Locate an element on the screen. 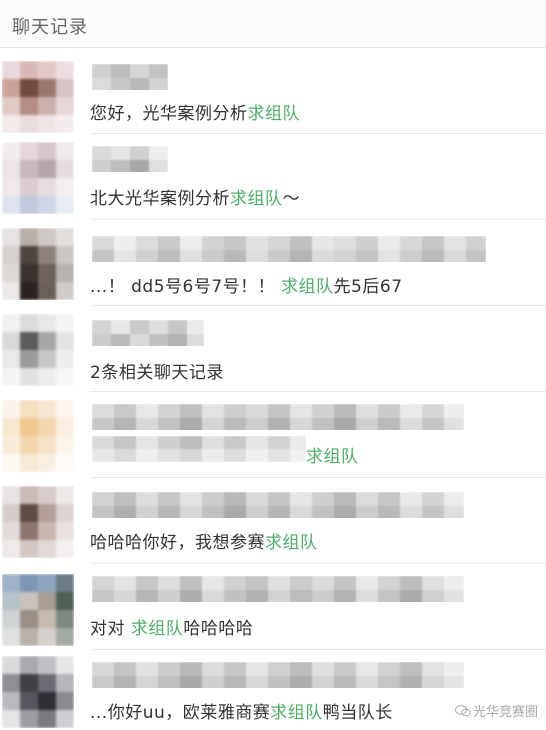  chat-result-row: 您好，光华案例分析求组队 is located at coordinates (273, 91).